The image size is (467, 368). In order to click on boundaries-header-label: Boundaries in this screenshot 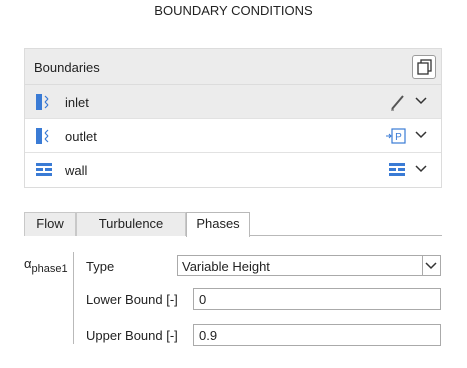, I will do `click(67, 67)`.